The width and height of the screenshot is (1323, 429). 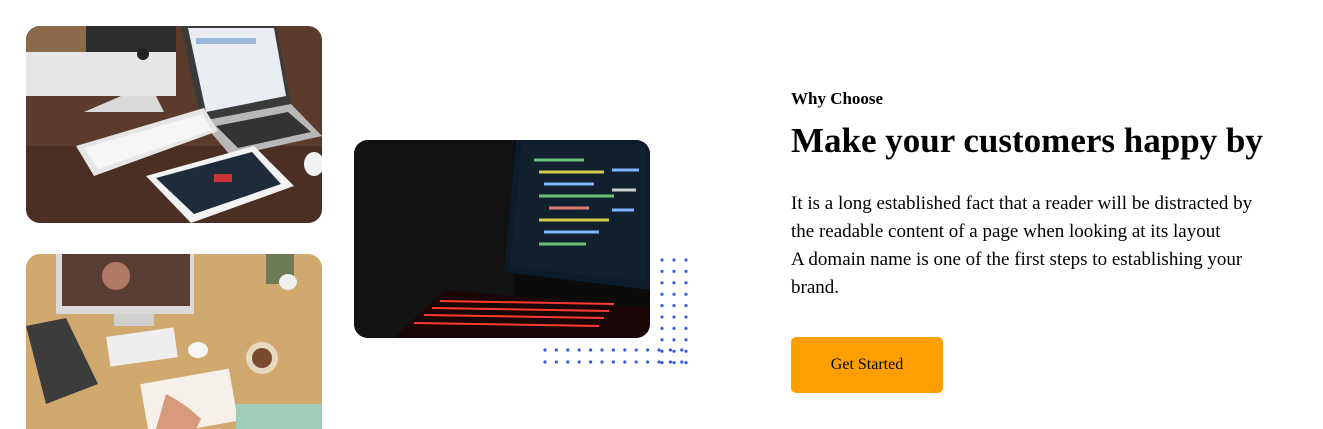 What do you see at coordinates (174, 341) in the screenshot?
I see `workspace-overhead-image` at bounding box center [174, 341].